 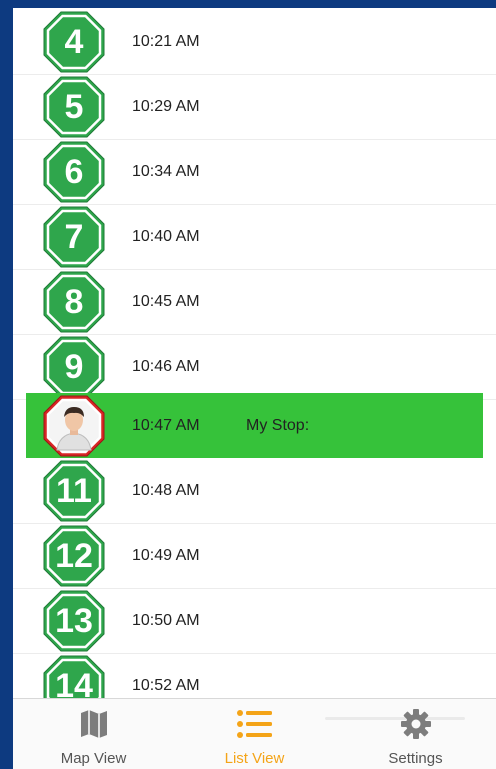 I want to click on stop-number: 8, so click(x=74, y=302).